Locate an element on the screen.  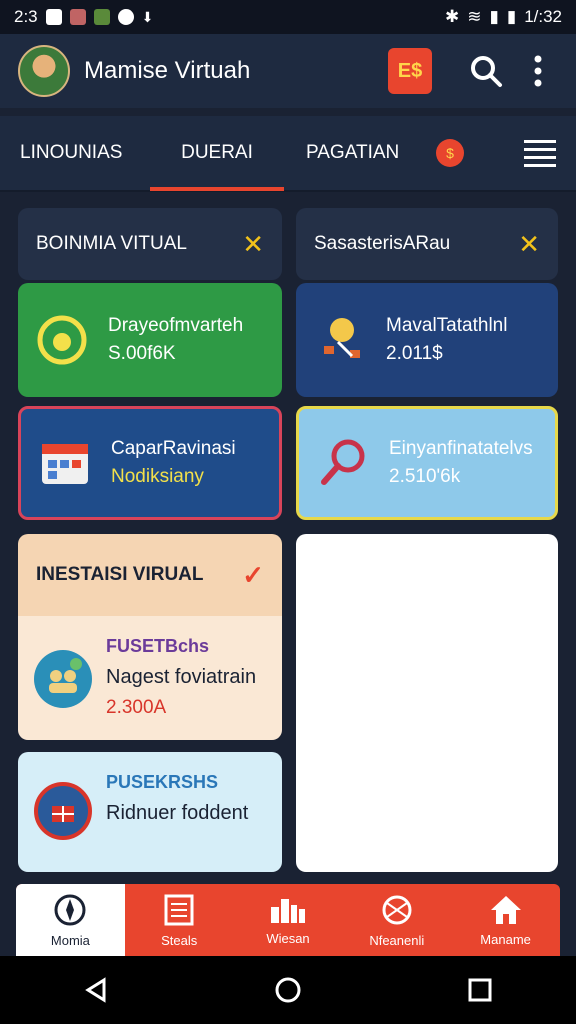
tab-duerai: DUERAI is located at coordinates (217, 153).